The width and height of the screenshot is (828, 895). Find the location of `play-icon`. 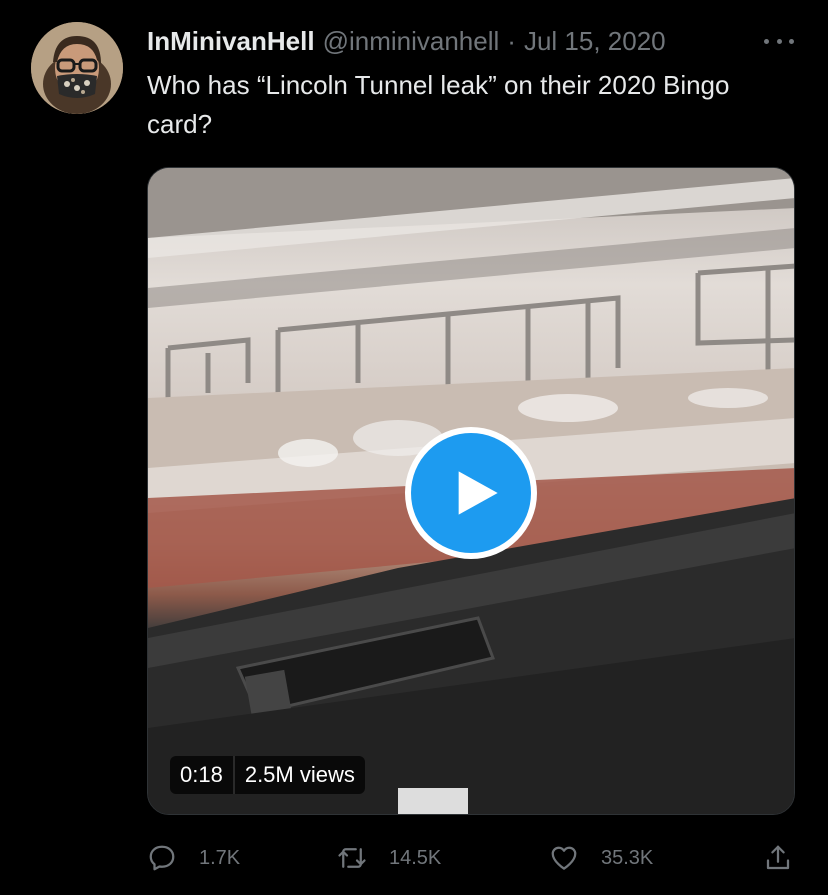

play-icon is located at coordinates (478, 493).